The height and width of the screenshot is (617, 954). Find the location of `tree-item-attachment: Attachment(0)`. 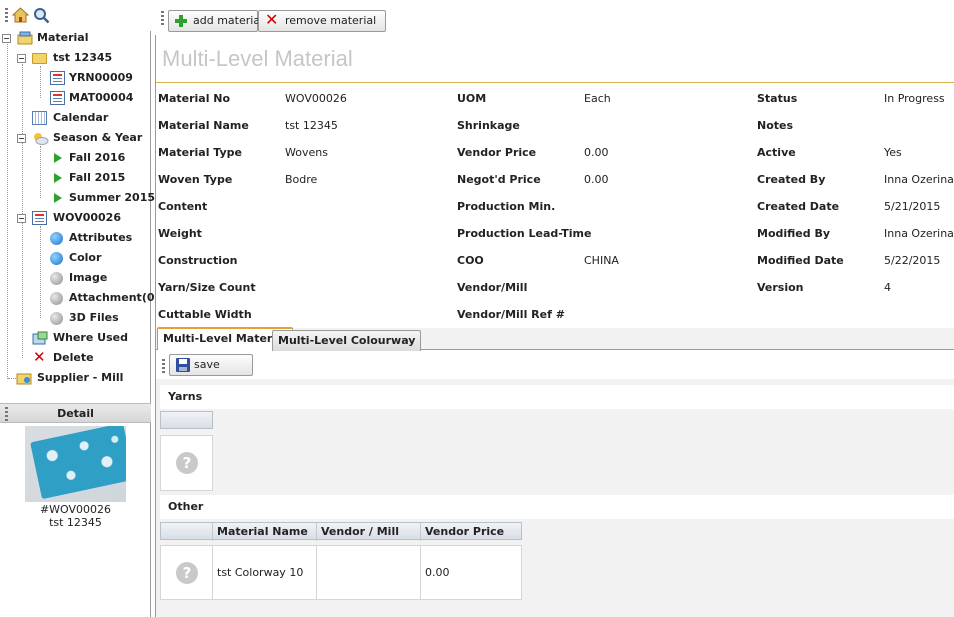

tree-item-attachment: Attachment(0) is located at coordinates (80, 298).